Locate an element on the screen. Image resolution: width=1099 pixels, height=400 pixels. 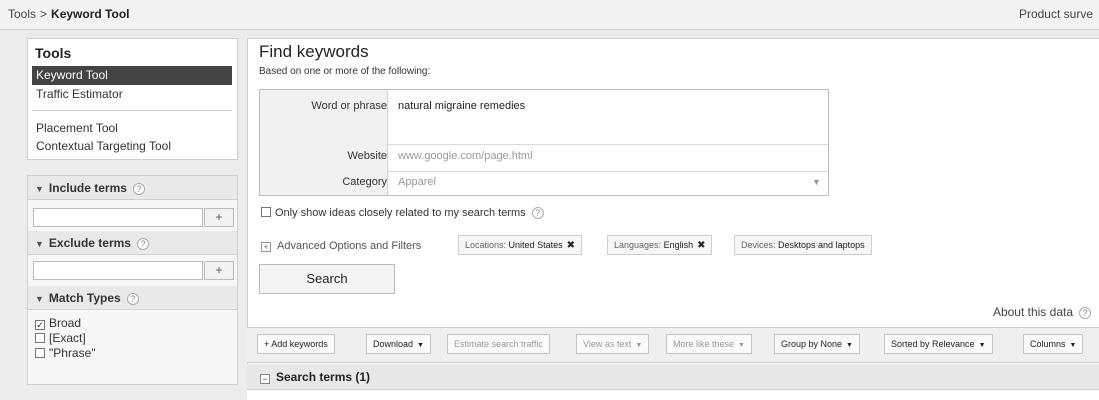
checkbox-checked: ✓ is located at coordinates (40, 325).